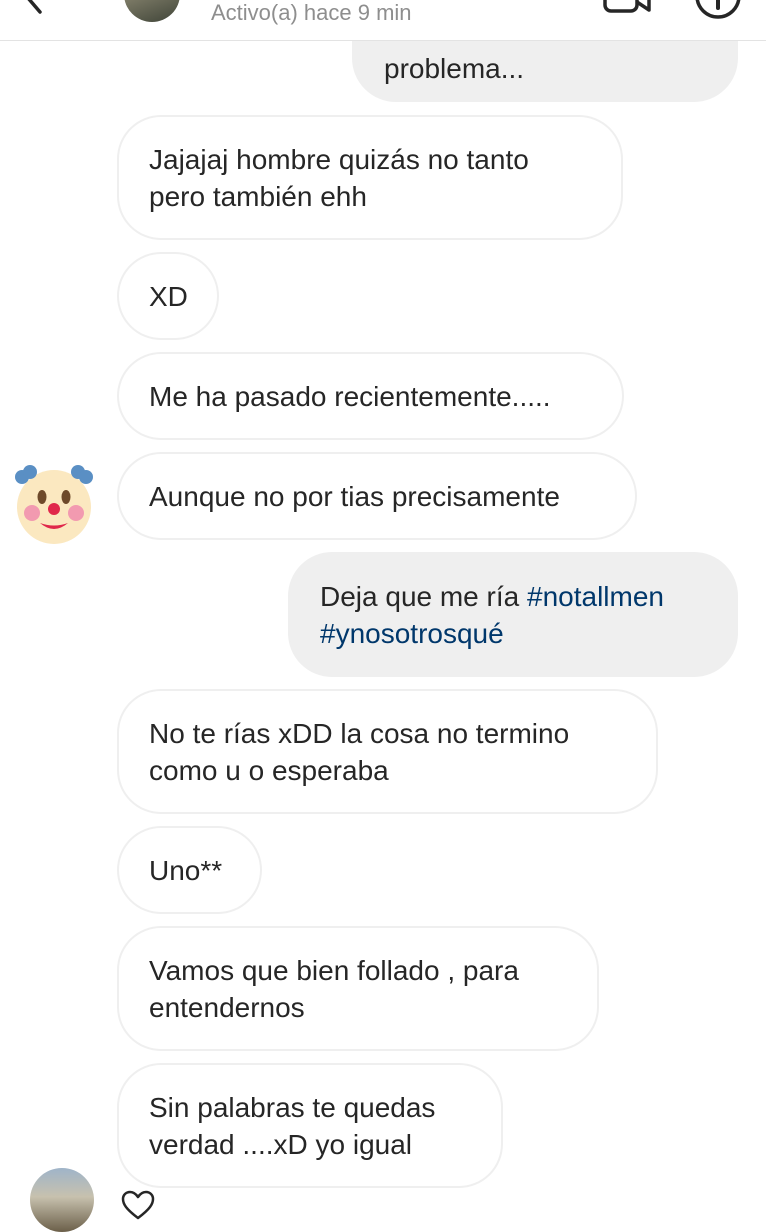  What do you see at coordinates (595, 596) in the screenshot?
I see `hashtag-link: #notallmen` at bounding box center [595, 596].